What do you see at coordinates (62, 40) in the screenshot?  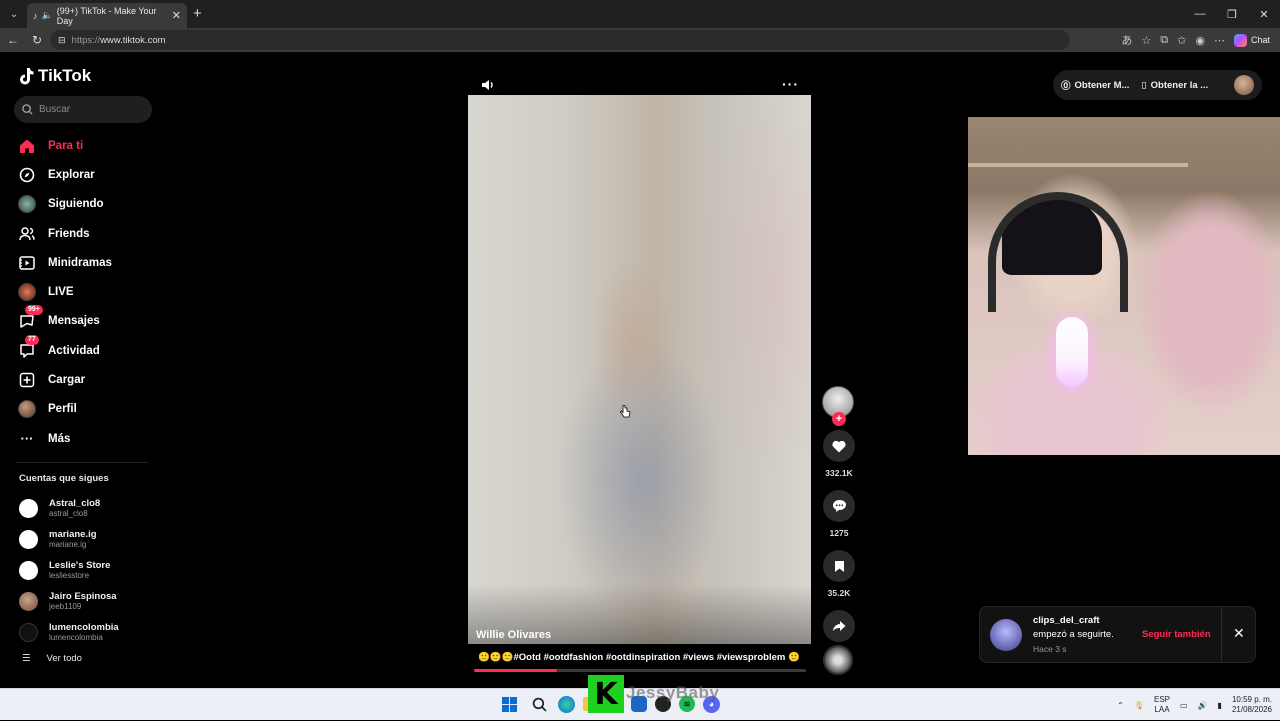 I see `site-info-icon: ⊟` at bounding box center [62, 40].